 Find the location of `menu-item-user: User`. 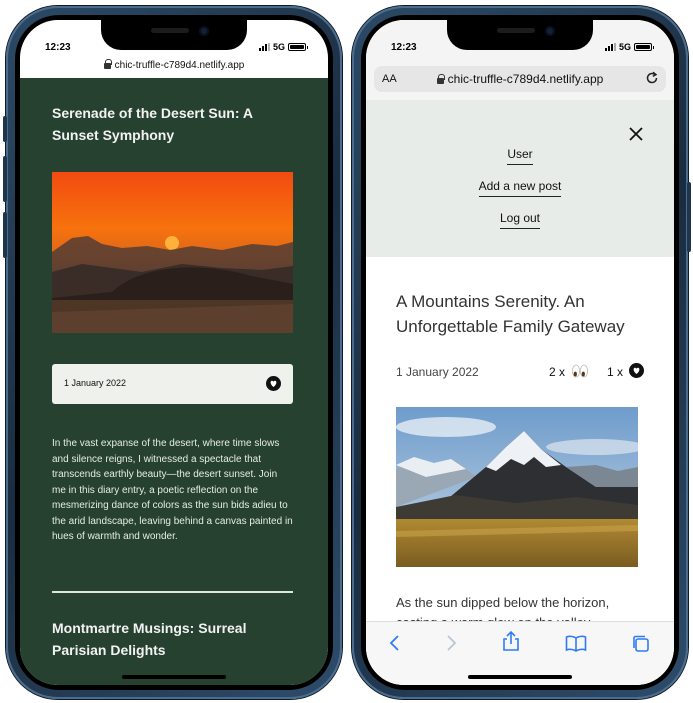

menu-item-user: User is located at coordinates (520, 156).